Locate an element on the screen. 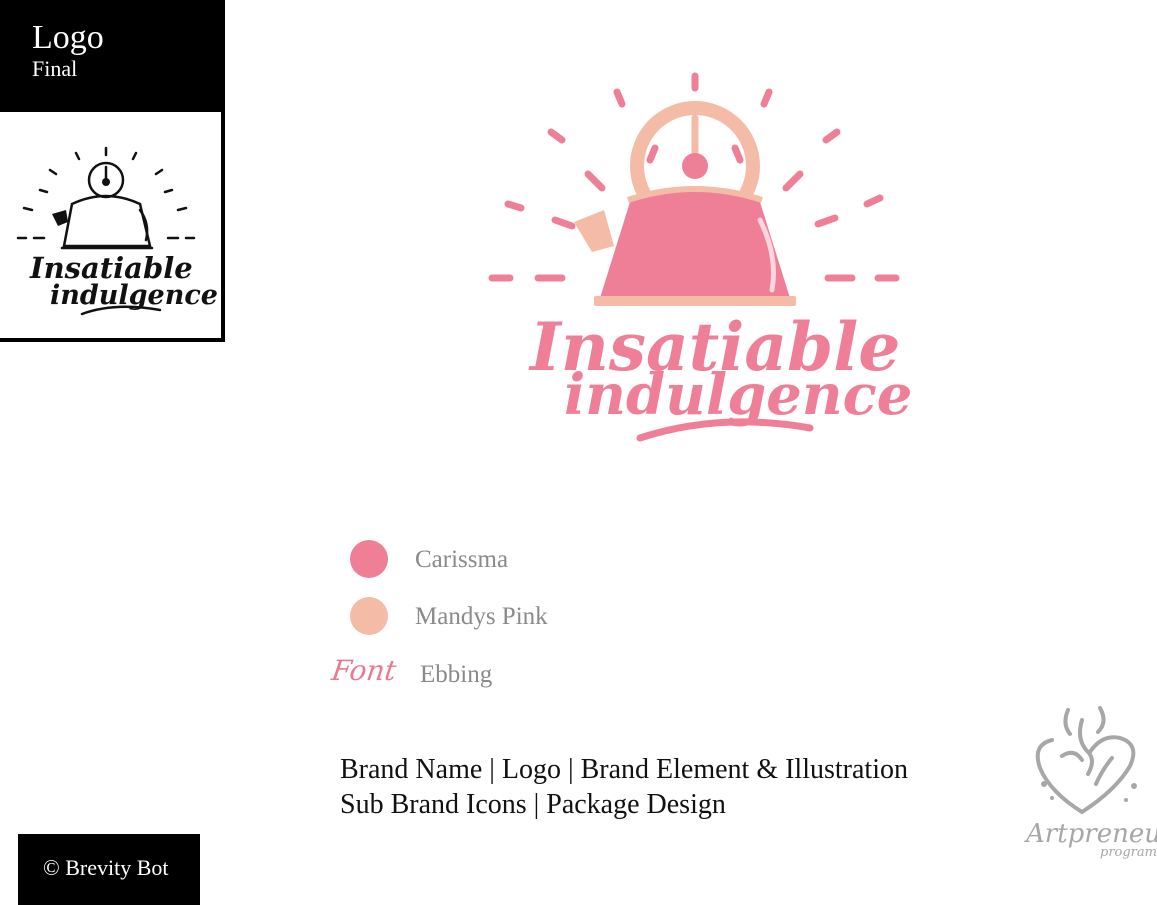 Image resolution: width=1157 pixels, height=905 pixels. monochrome-logo-thumbnail: Insatiable indulgence is located at coordinates (112, 227).